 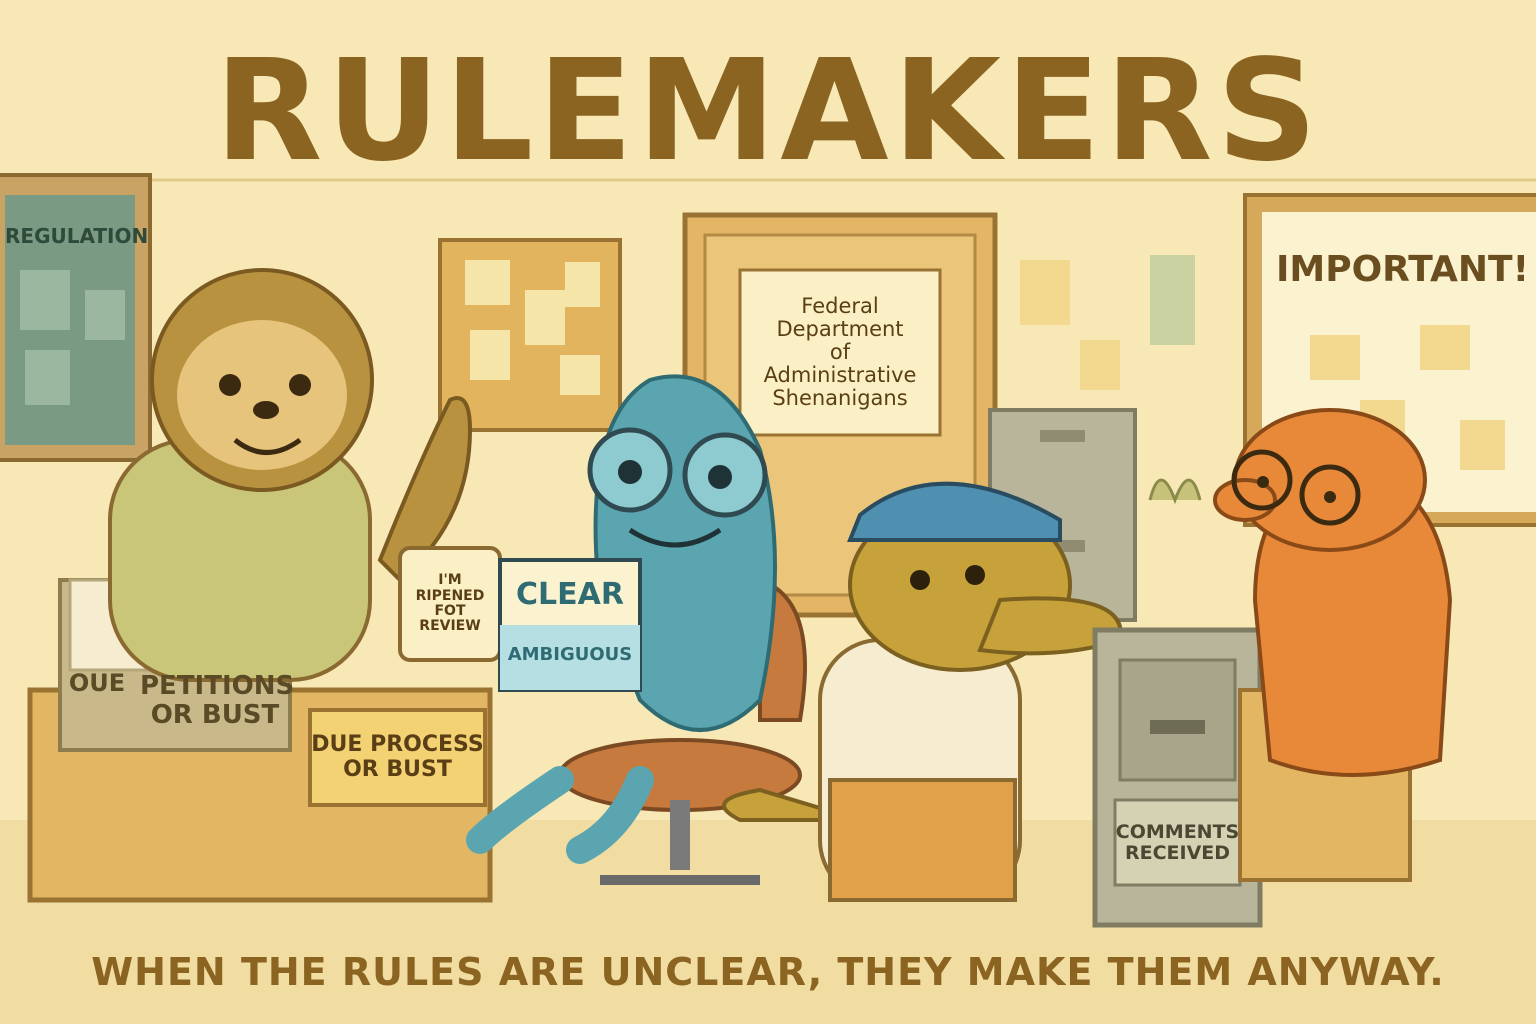 What do you see at coordinates (530, 335) in the screenshot?
I see `bulletin-board-left` at bounding box center [530, 335].